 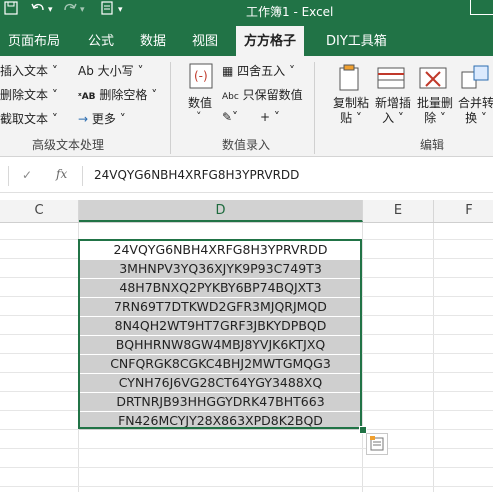 I want to click on tab-view: 视图, so click(x=205, y=39).